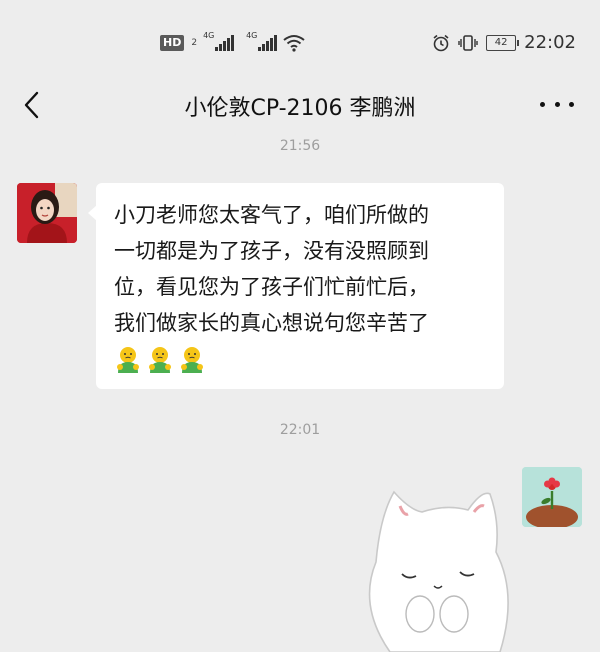 Image resolution: width=600 pixels, height=652 pixels. I want to click on status-right: 42 22:02, so click(504, 42).